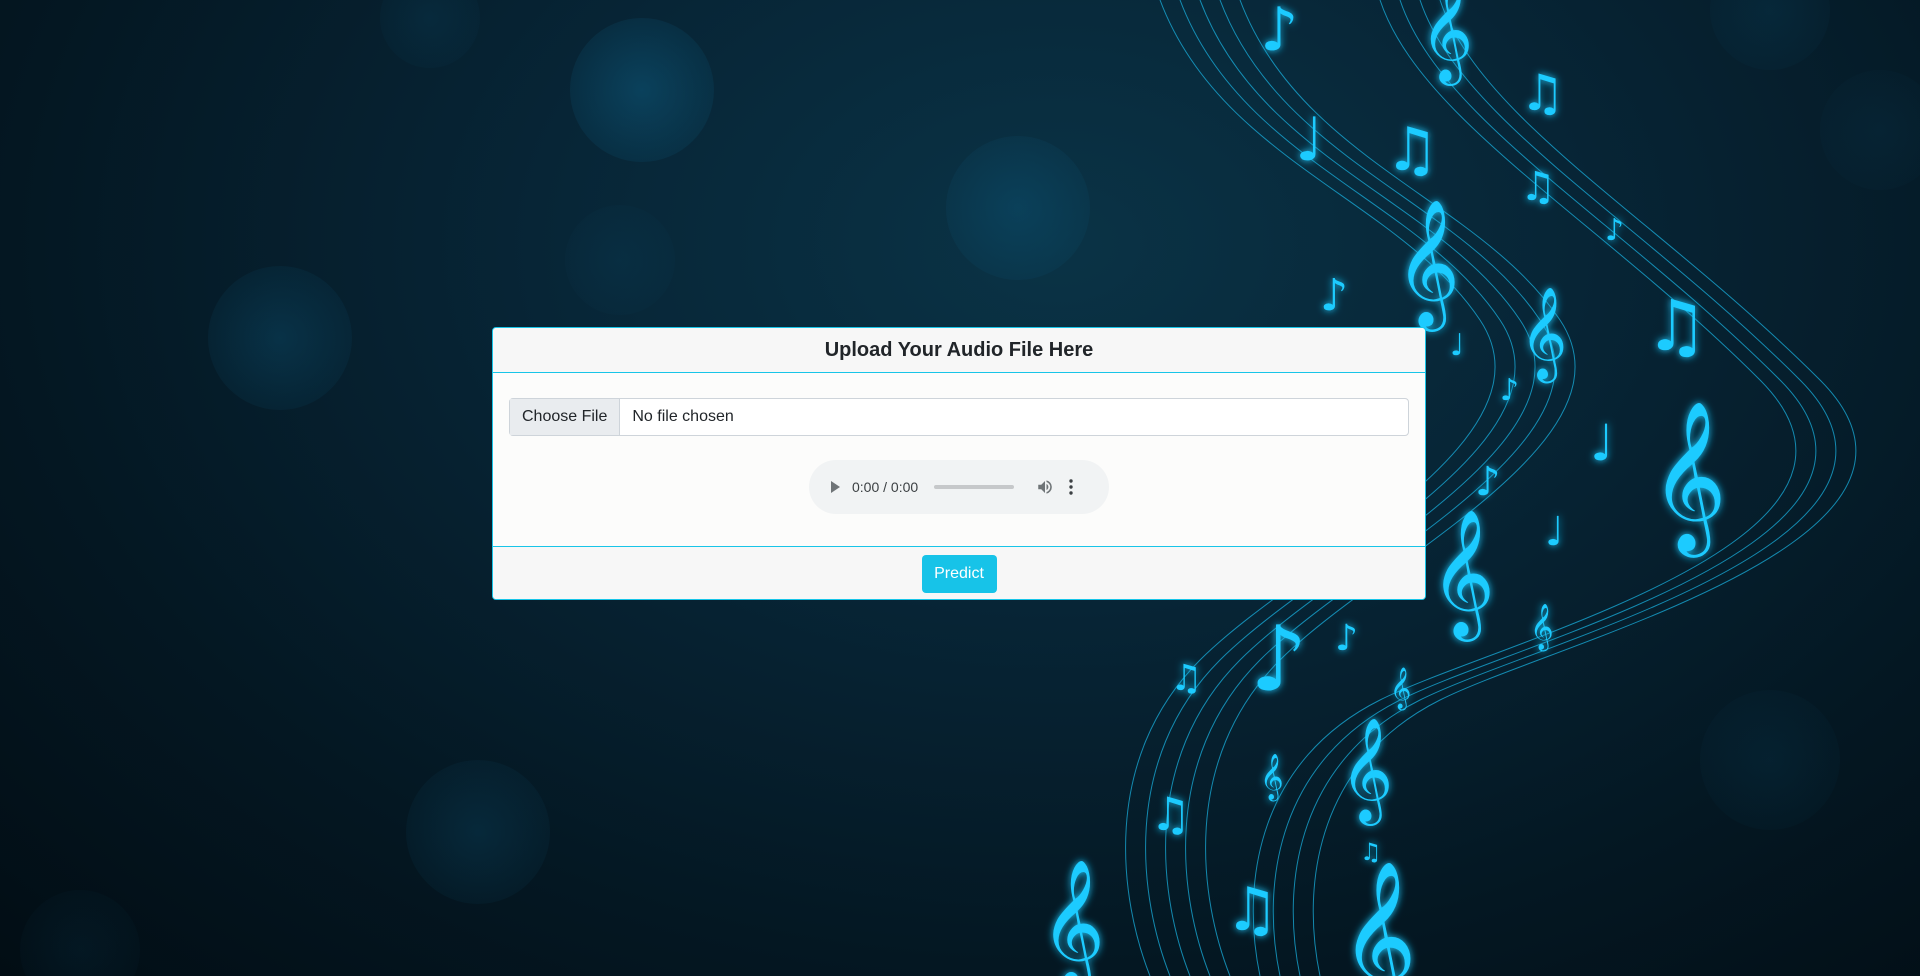 The image size is (1920, 976). I want to click on more-vertical-icon, so click(1071, 487).